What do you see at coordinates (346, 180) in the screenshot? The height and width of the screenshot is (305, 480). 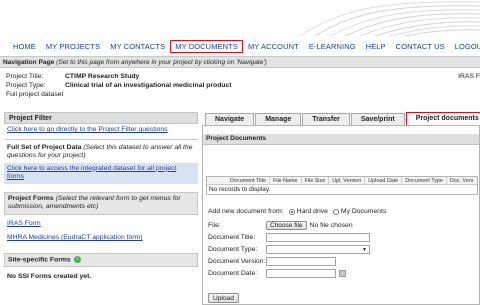 I see `column-header: Upl. Version` at bounding box center [346, 180].